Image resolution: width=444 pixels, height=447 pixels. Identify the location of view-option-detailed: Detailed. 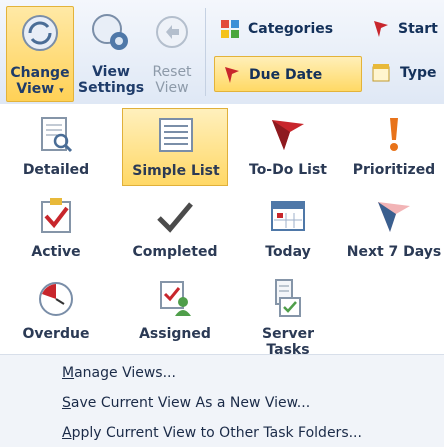
(56, 146).